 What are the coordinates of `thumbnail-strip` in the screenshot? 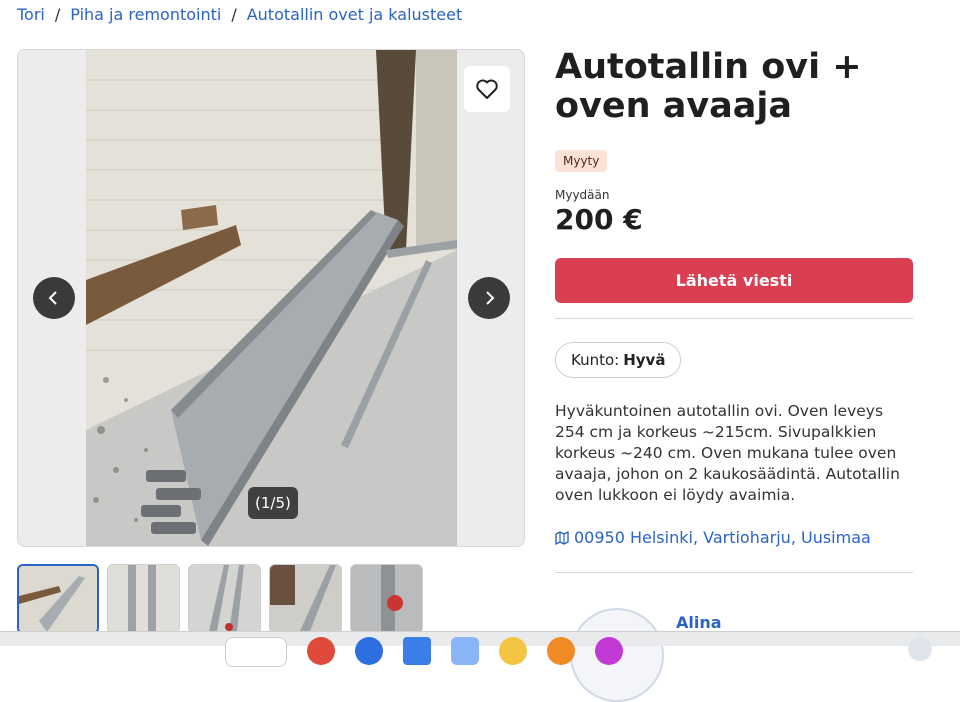 It's located at (220, 599).